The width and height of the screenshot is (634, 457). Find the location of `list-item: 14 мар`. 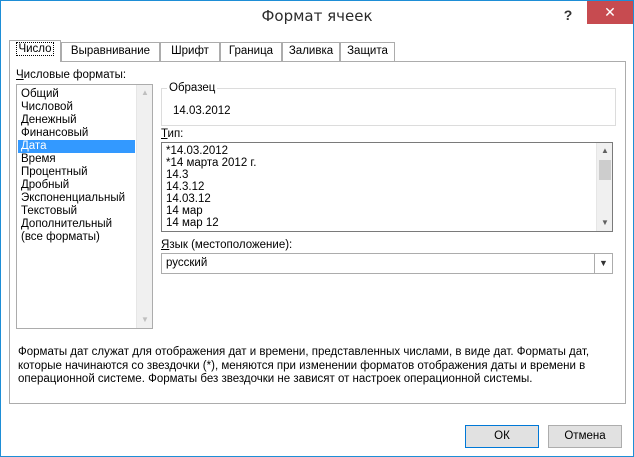

list-item: 14 мар is located at coordinates (379, 211).